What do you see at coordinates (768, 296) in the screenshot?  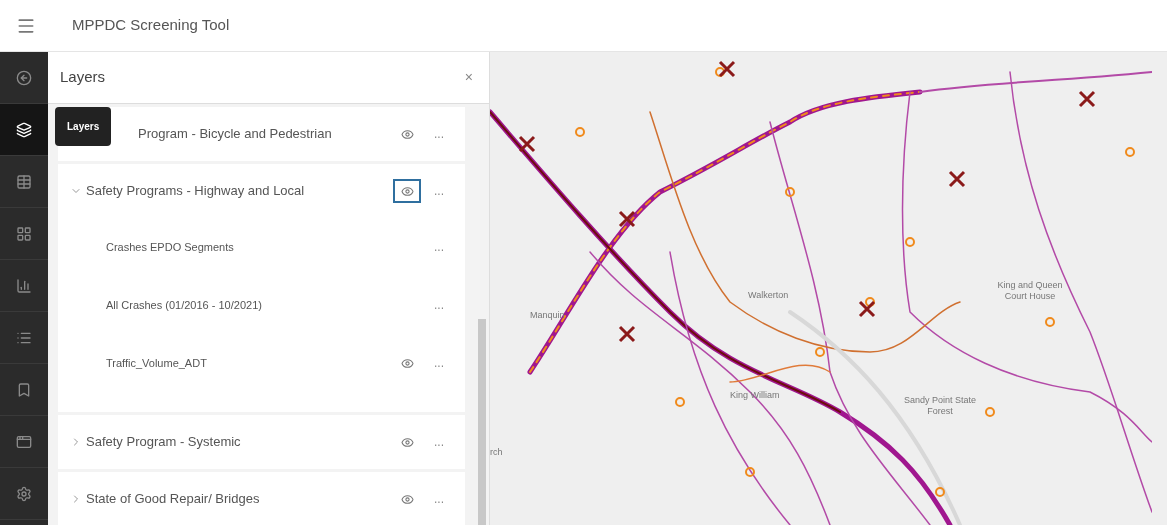 I see `map-label: Walkerton` at bounding box center [768, 296].